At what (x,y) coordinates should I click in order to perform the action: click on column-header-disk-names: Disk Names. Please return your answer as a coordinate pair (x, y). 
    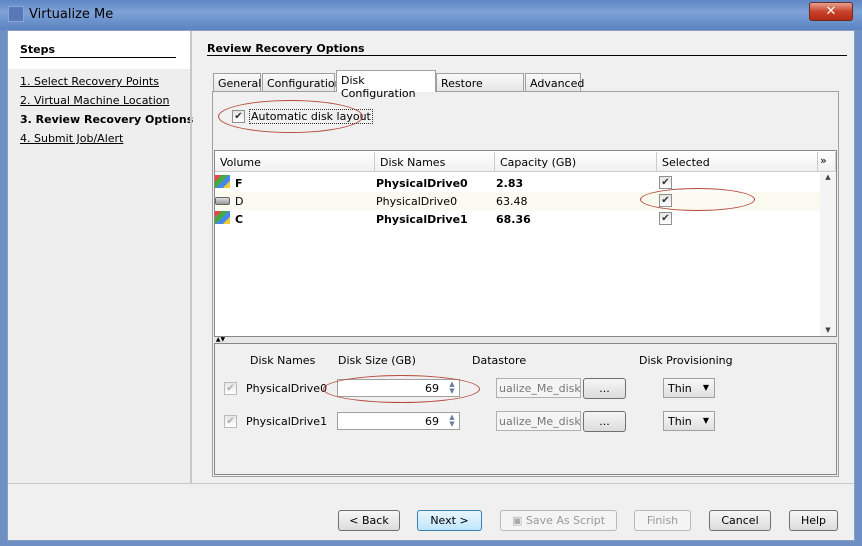
    Looking at the image, I should click on (435, 162).